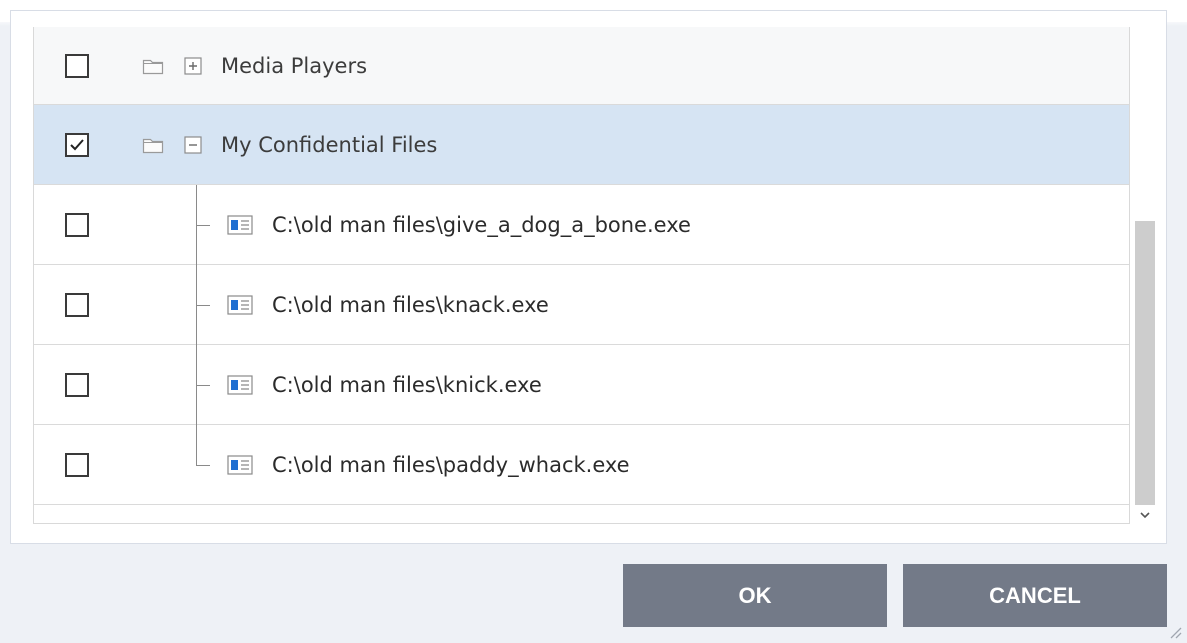 The height and width of the screenshot is (643, 1187). What do you see at coordinates (581, 305) in the screenshot?
I see `tree-row-file: C:\old man files\knack.exe` at bounding box center [581, 305].